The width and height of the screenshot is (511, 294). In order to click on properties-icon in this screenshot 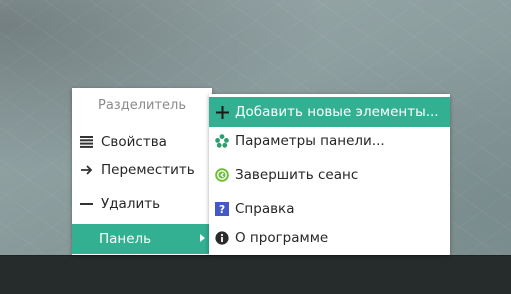, I will do `click(86, 142)`.